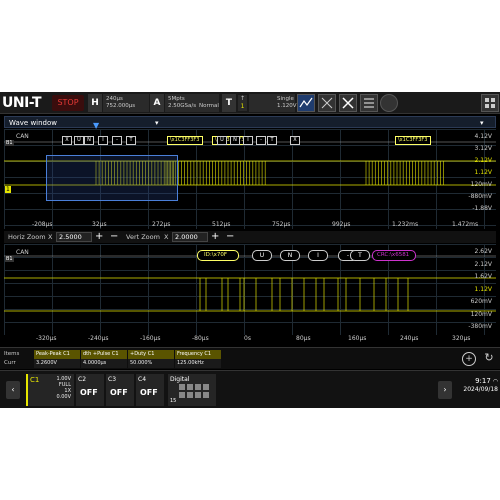 The height and width of the screenshot is (500, 500). What do you see at coordinates (469, 359) in the screenshot?
I see `add-measurement-icon: +` at bounding box center [469, 359].